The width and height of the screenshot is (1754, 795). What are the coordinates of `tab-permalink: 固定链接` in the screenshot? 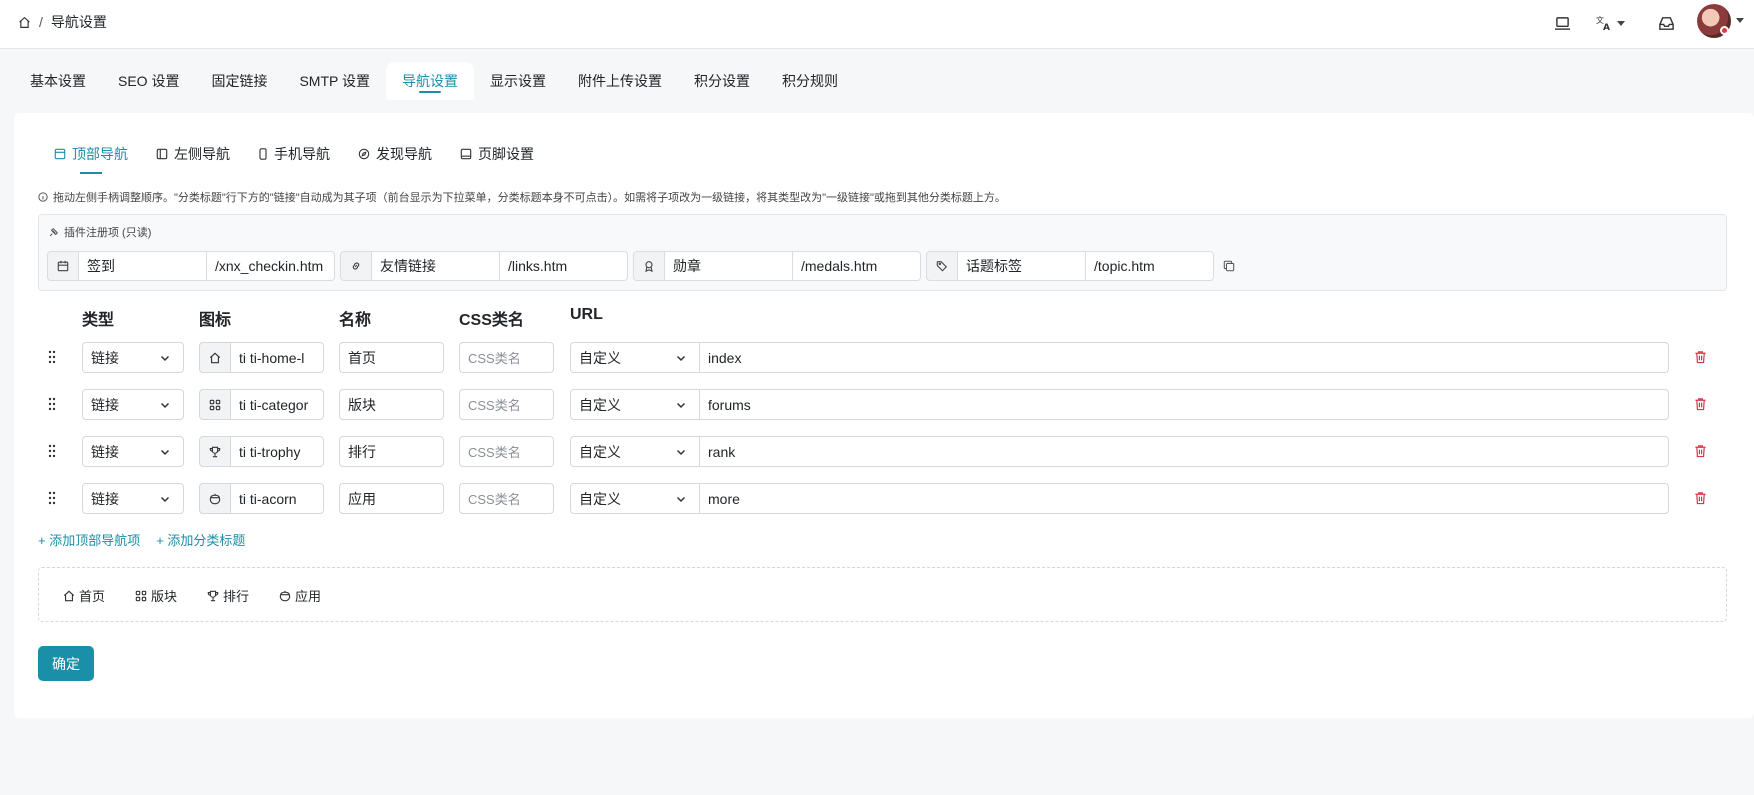 It's located at (239, 81).